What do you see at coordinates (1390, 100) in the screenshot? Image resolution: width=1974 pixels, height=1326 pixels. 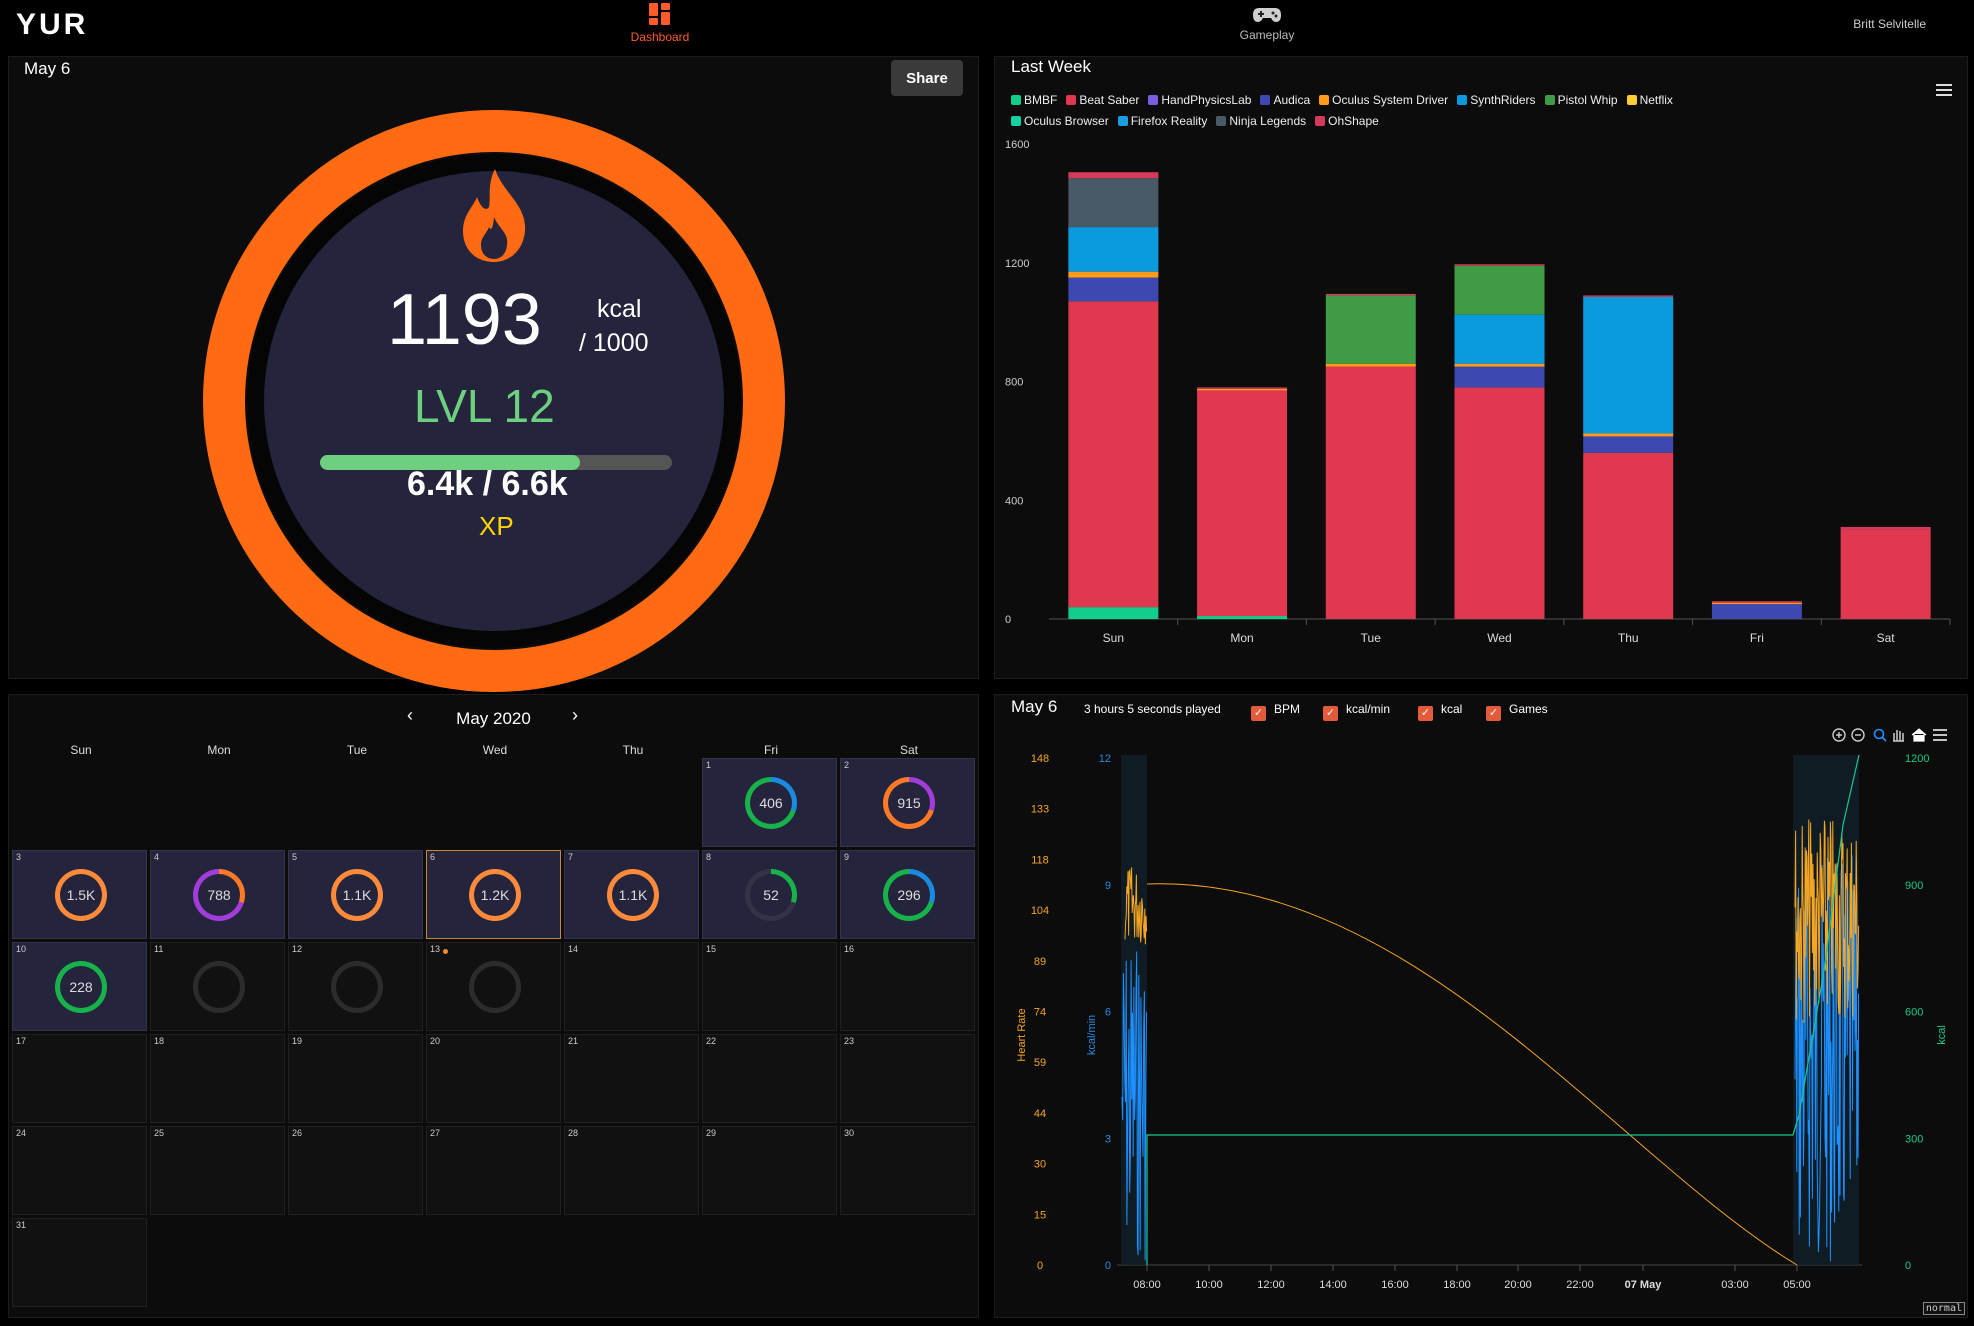 I see `legend-label: Oculus System Driver` at bounding box center [1390, 100].